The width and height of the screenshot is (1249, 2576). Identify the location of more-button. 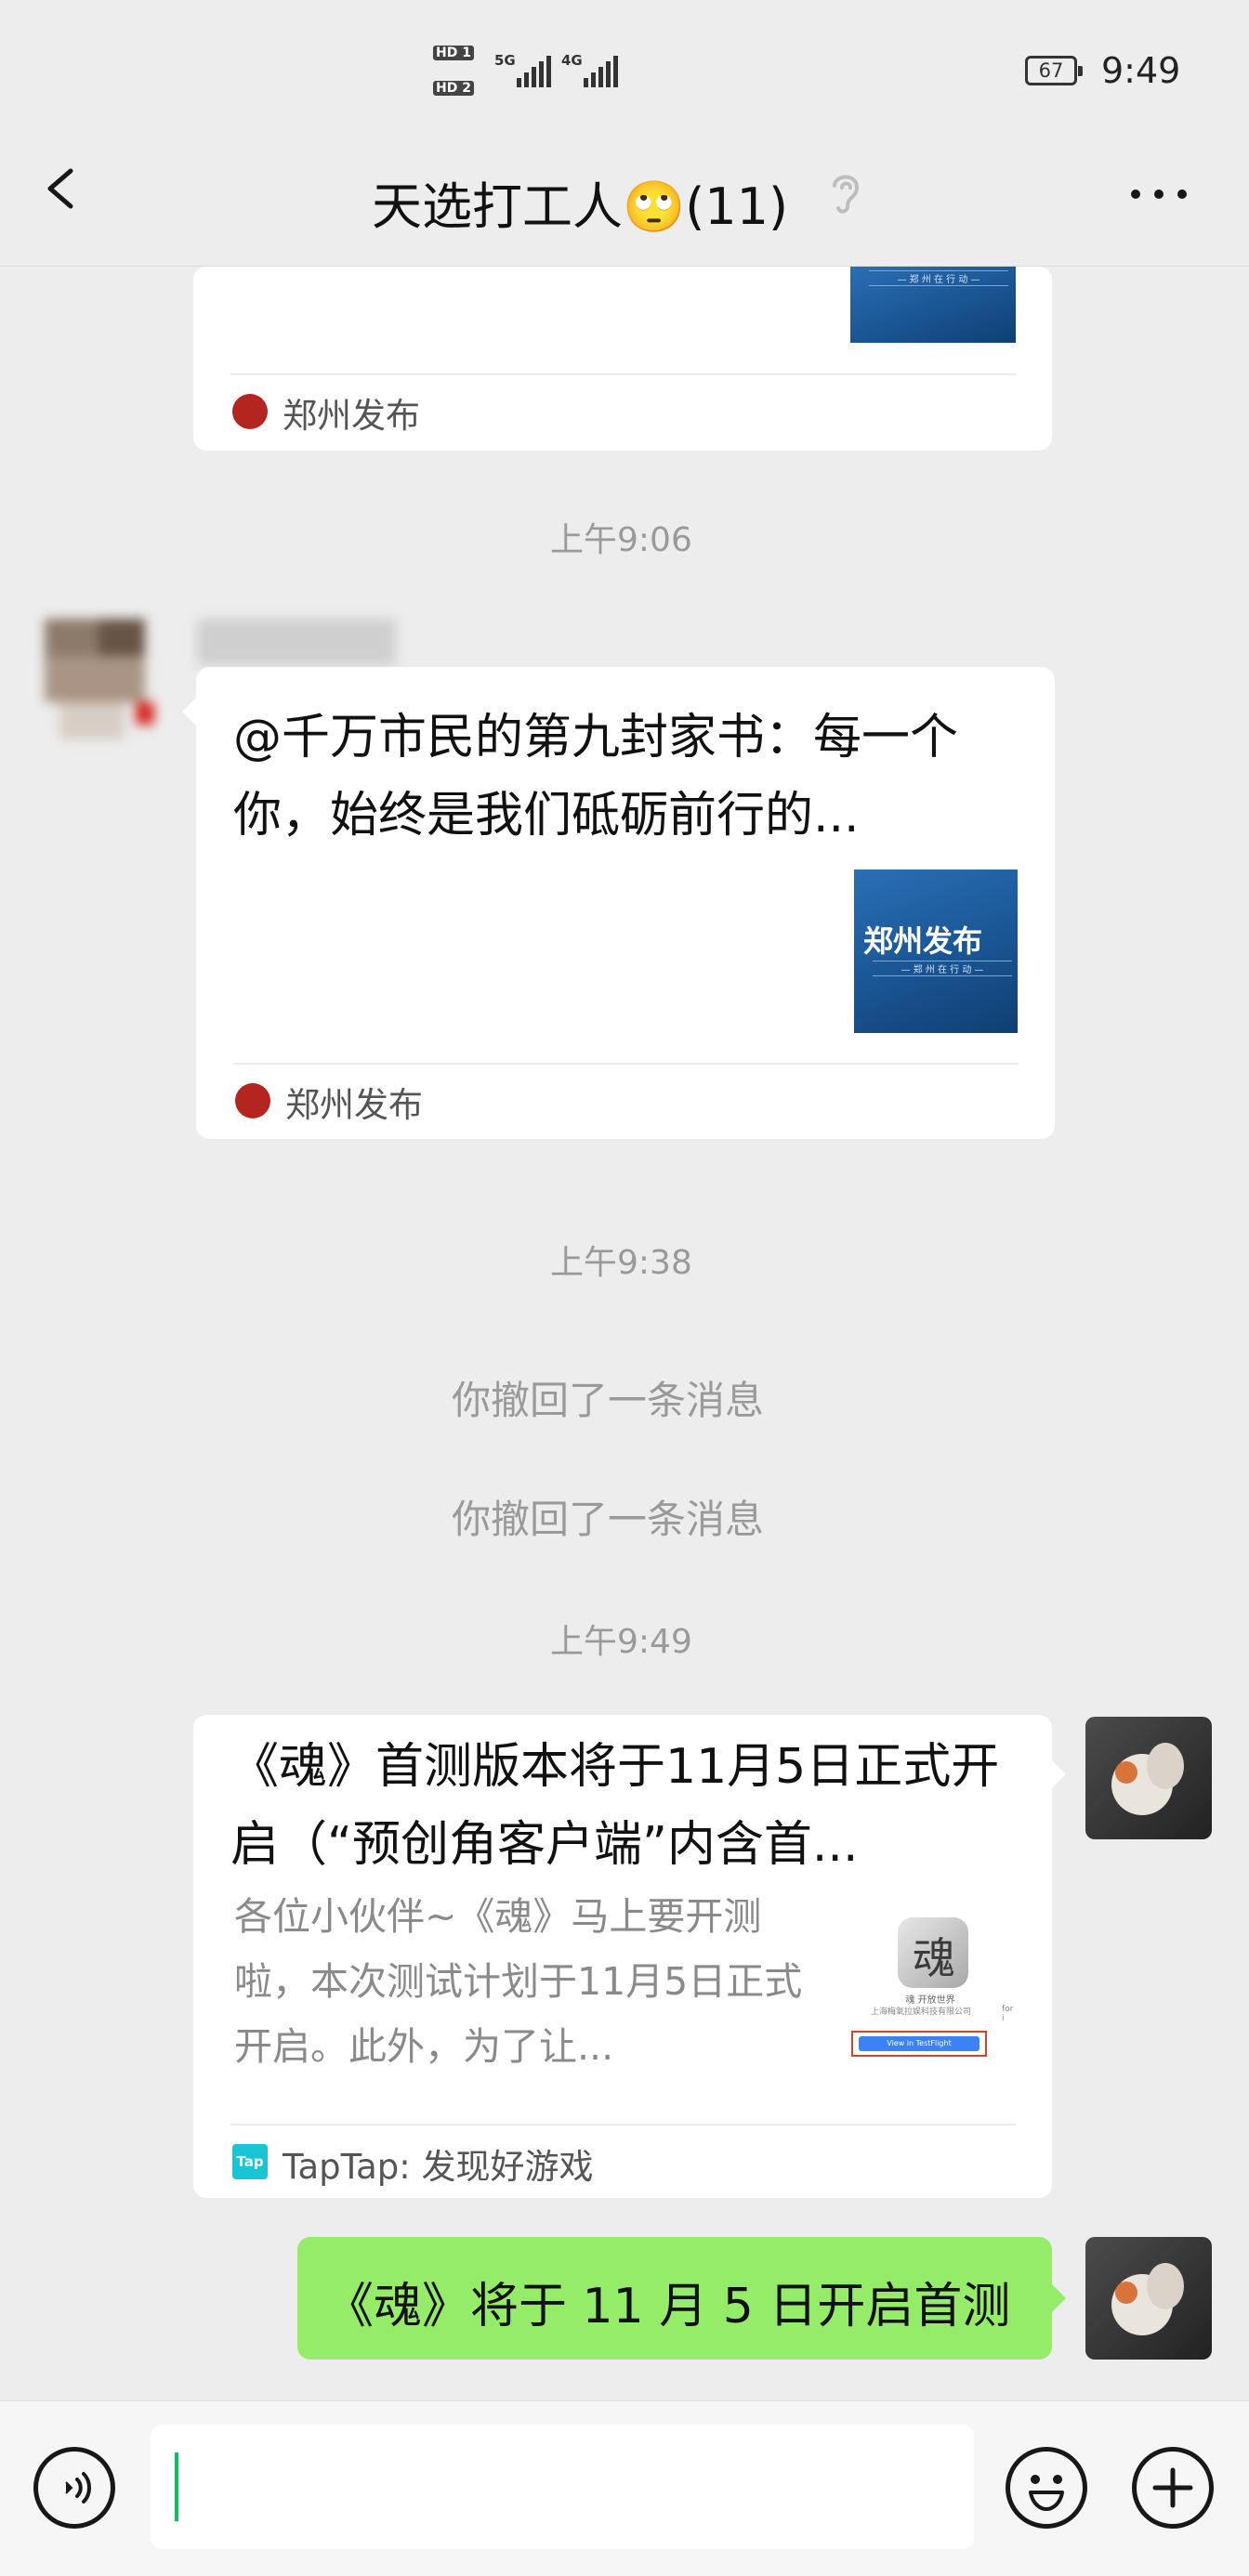
(1158, 194).